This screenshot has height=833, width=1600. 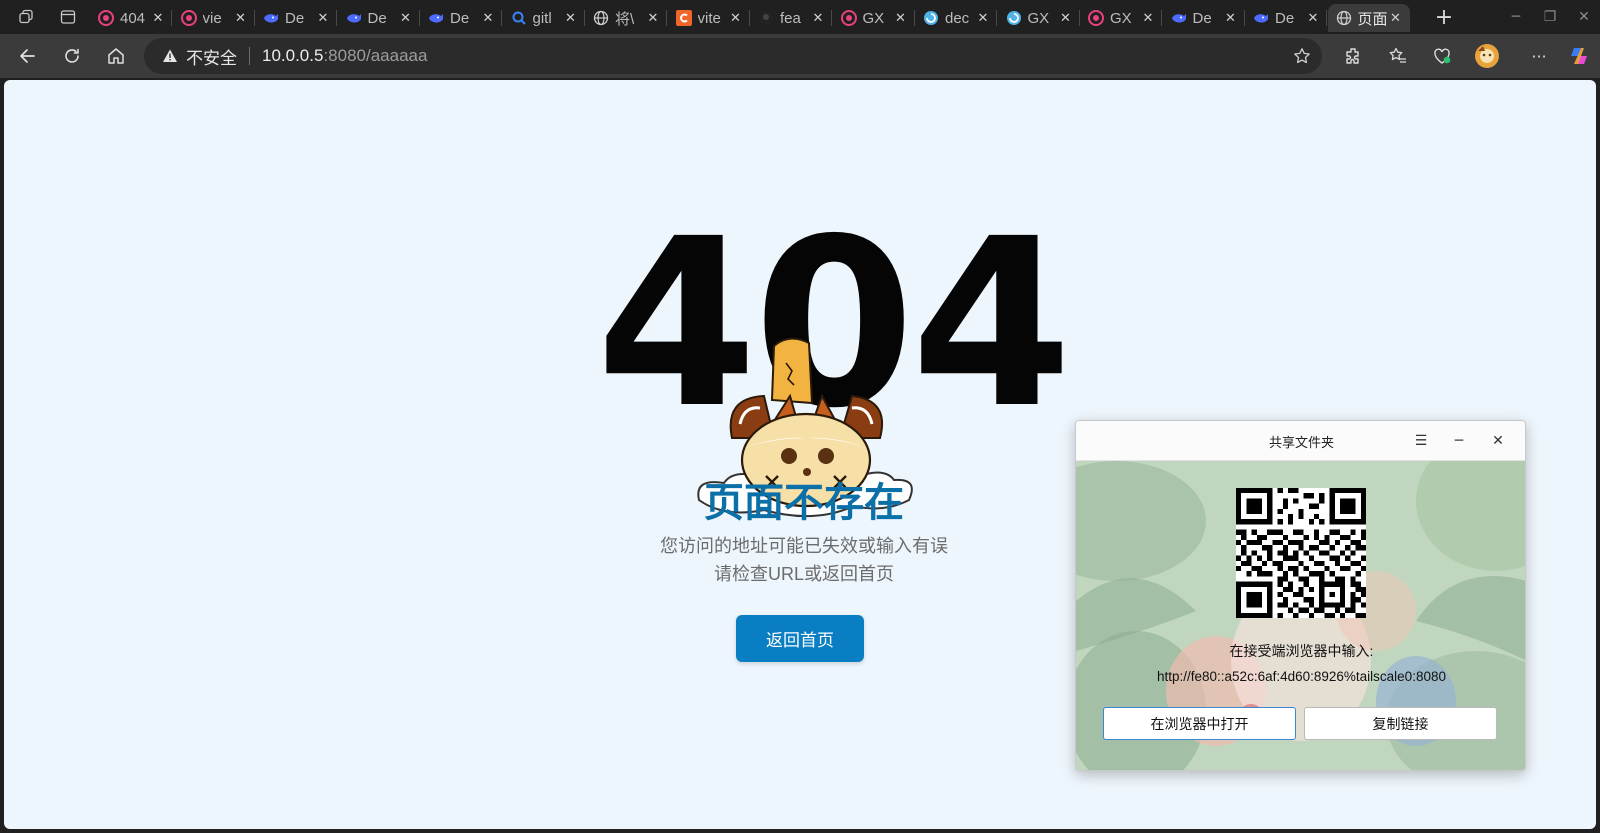 I want to click on address-divider, so click(x=249, y=56).